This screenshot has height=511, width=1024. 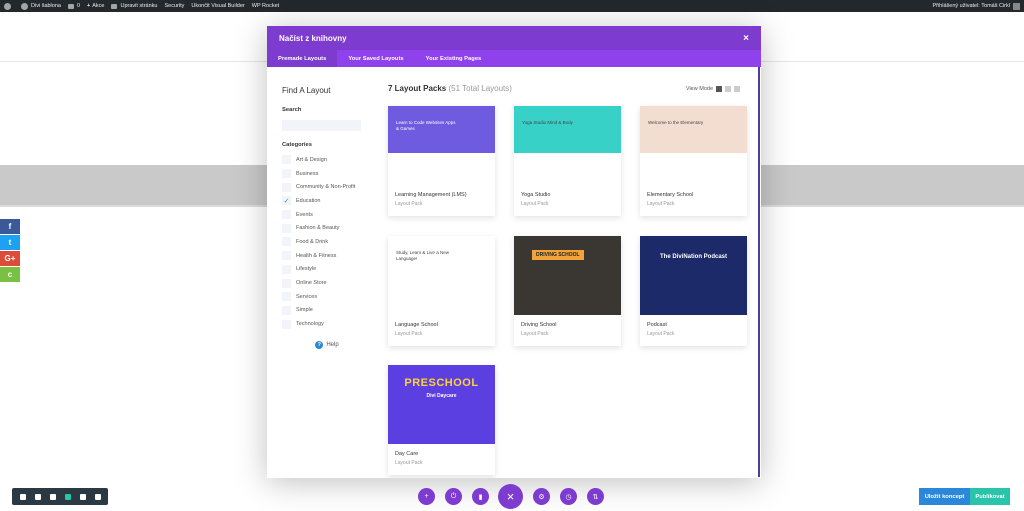 I want to click on tab-existing-pages: Your Existing Pages, so click(x=454, y=58).